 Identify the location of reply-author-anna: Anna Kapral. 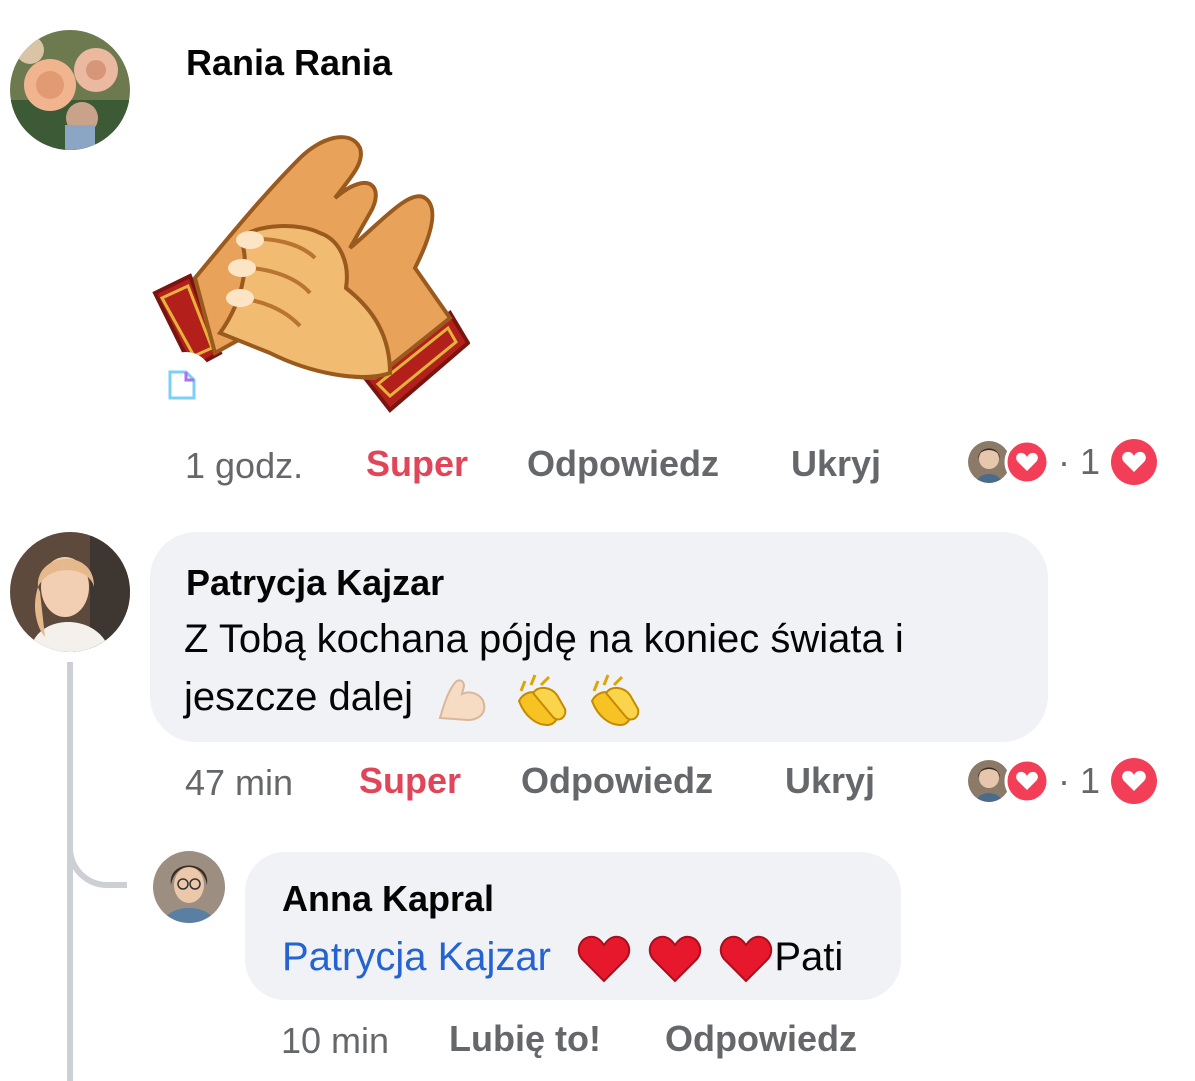
(388, 899).